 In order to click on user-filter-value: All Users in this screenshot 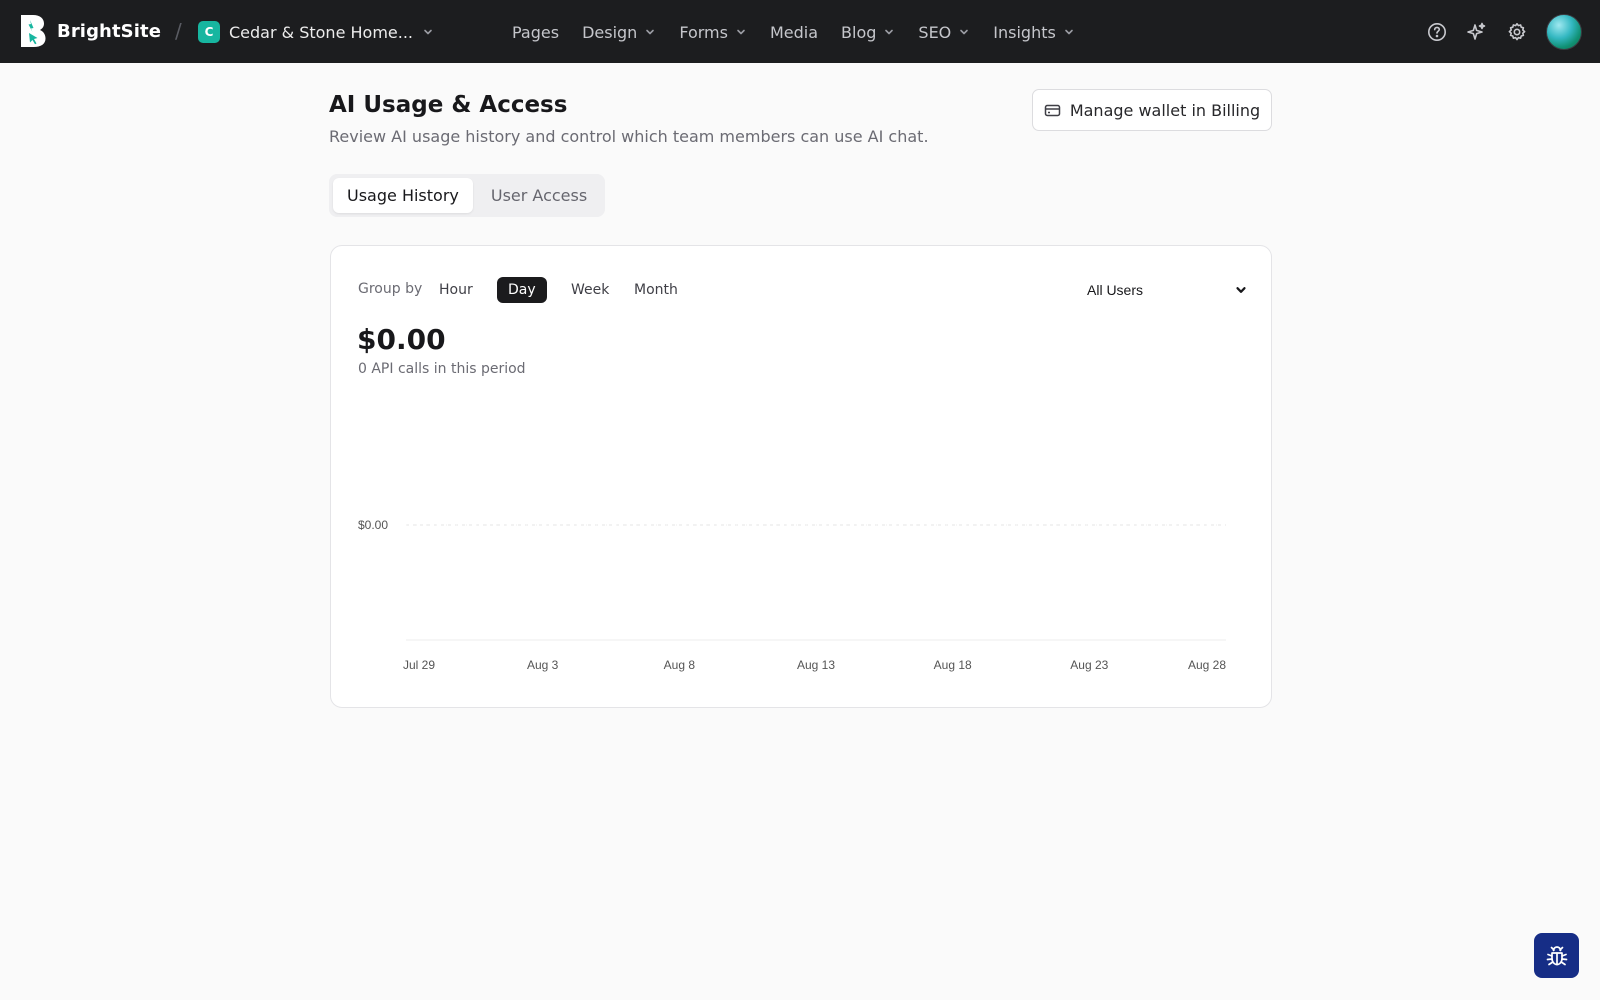, I will do `click(1115, 290)`.